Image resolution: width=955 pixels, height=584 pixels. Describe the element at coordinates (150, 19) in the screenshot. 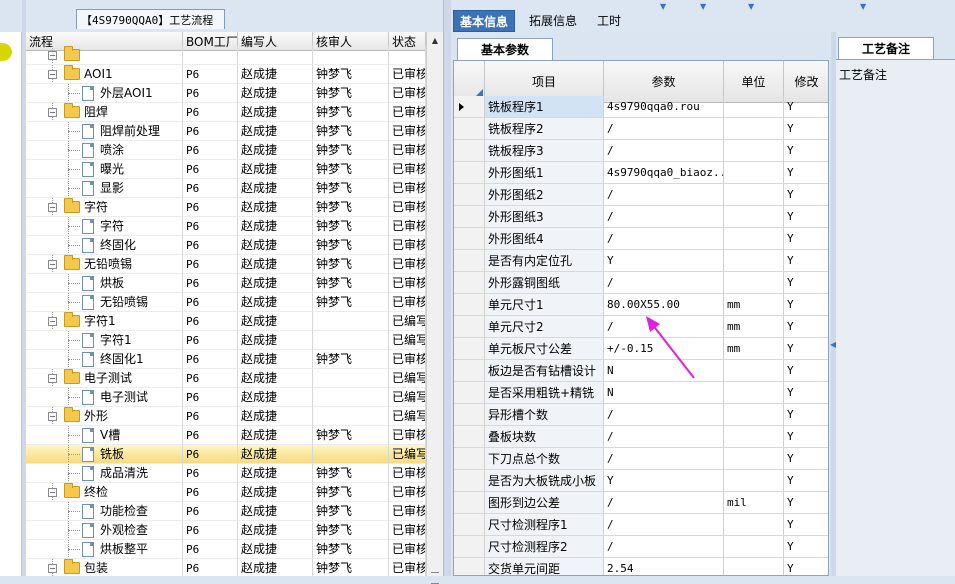

I see `process-tab: 【4S9790QQA0】工艺流程` at that location.